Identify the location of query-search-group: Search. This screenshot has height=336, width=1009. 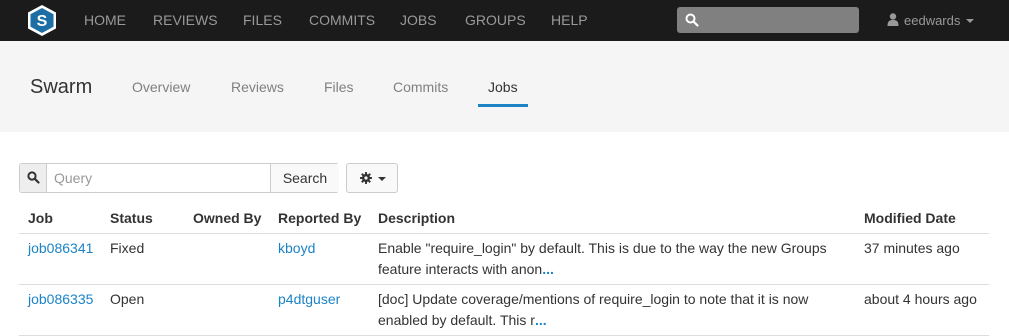
(179, 178).